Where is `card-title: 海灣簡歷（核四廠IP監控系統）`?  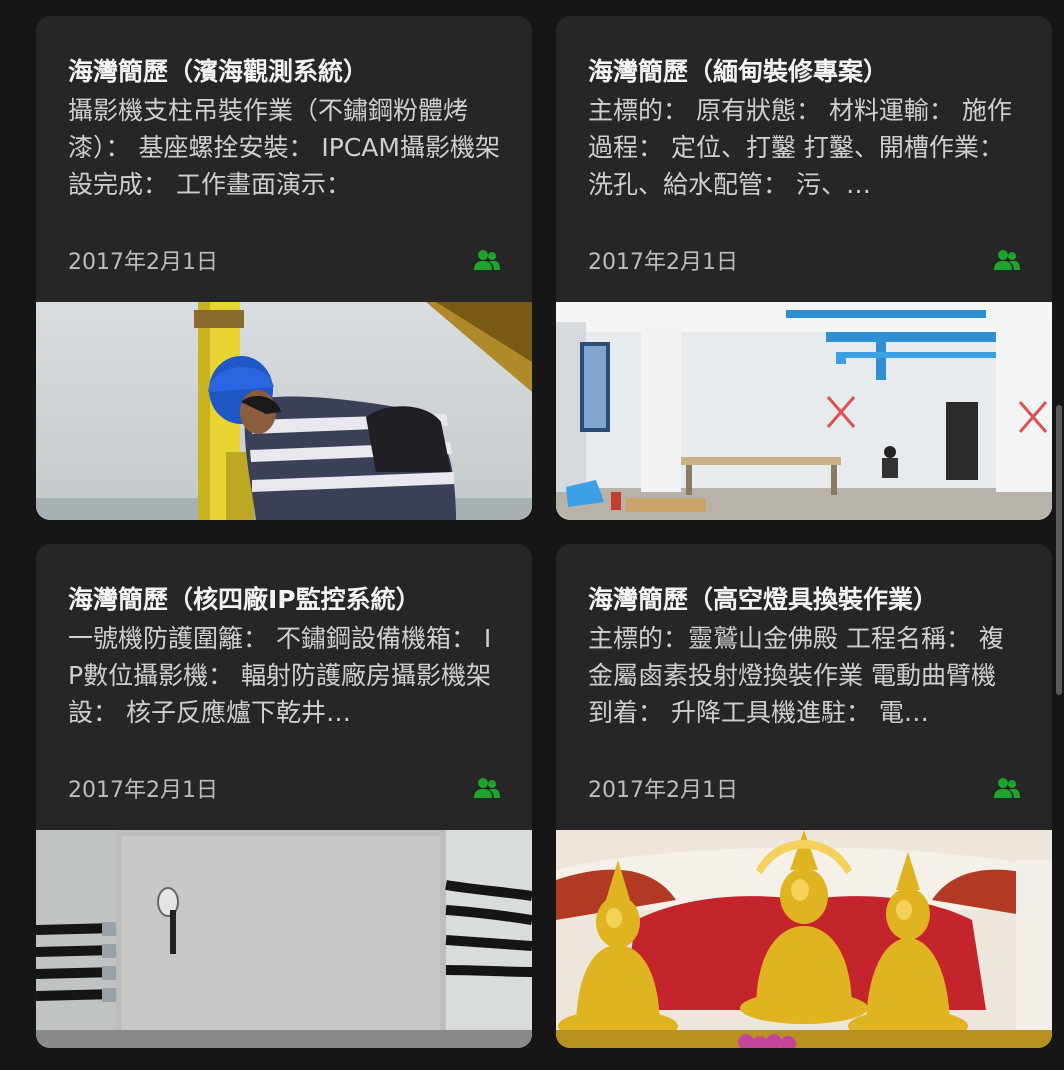 card-title: 海灣簡歷（核四廠IP監控系統） is located at coordinates (244, 599).